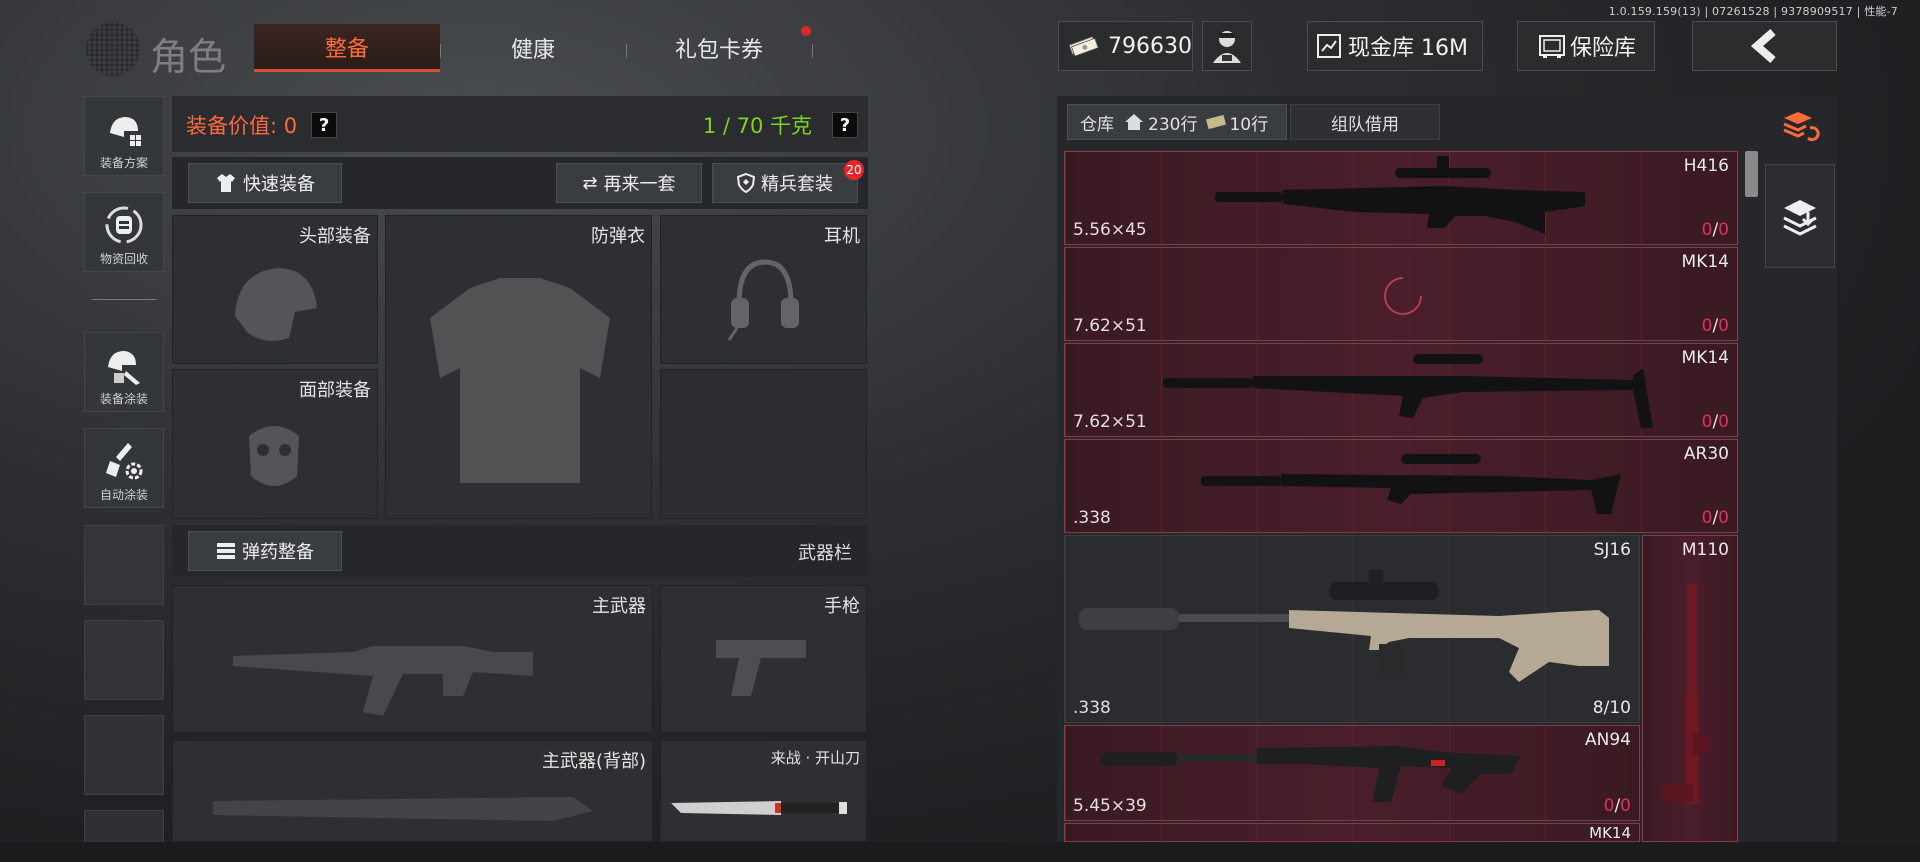 The image size is (1920, 862). Describe the element at coordinates (520, 183) in the screenshot. I see `loadout-action-bar: 快速装备 ⇄ 再来一套 精兵套装 20` at that location.